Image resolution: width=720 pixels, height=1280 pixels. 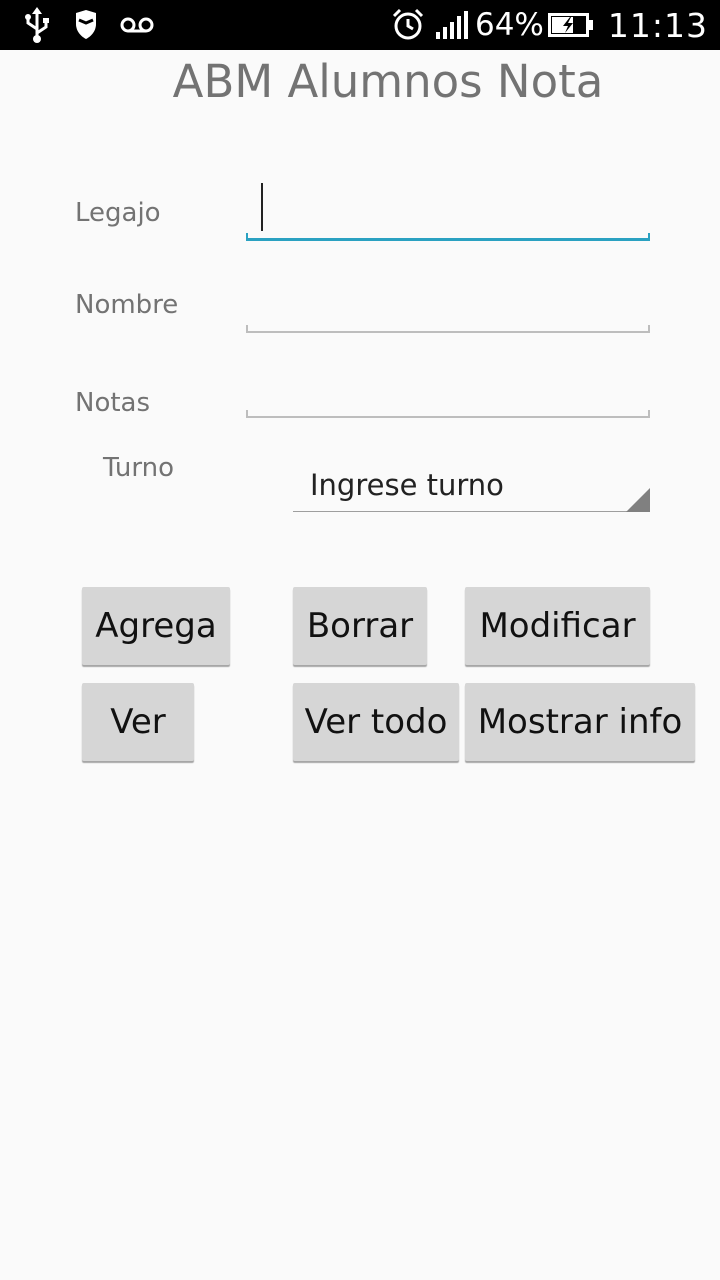 What do you see at coordinates (388, 81) in the screenshot?
I see `page-title: ABM Alumnos Nota` at bounding box center [388, 81].